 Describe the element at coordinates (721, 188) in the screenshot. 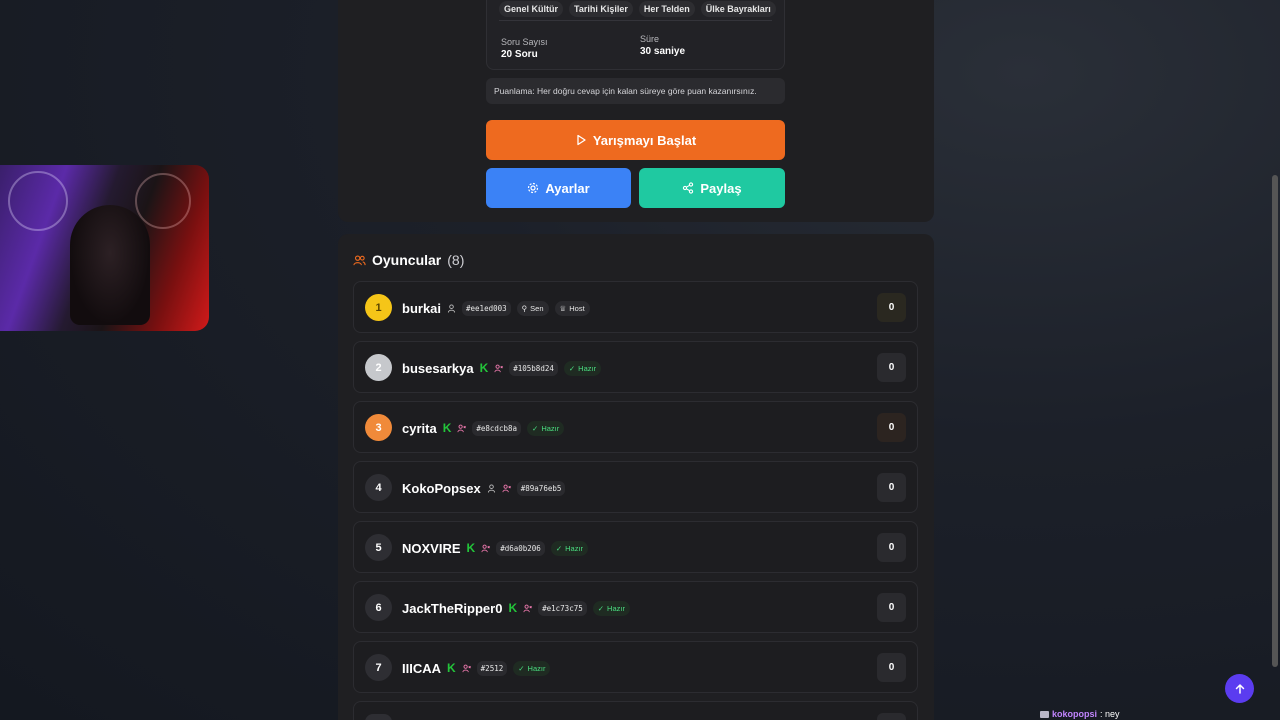

I see `share-label: Paylaş` at that location.